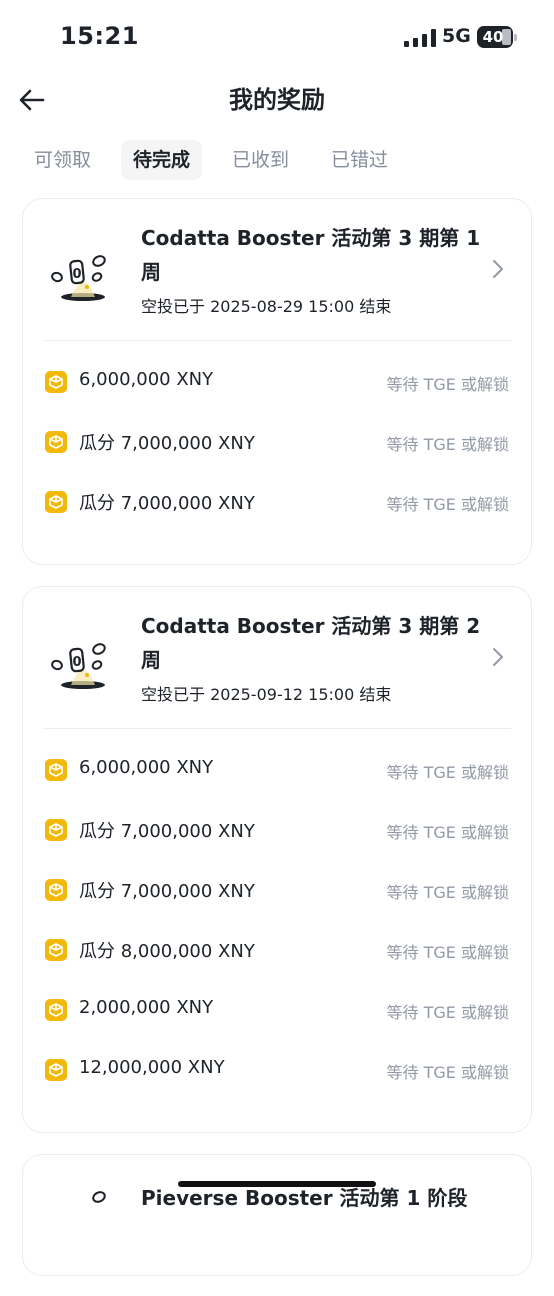 Image resolution: width=554 pixels, height=1296 pixels. What do you see at coordinates (162, 160) in the screenshot?
I see `tab-pending: 待完成` at bounding box center [162, 160].